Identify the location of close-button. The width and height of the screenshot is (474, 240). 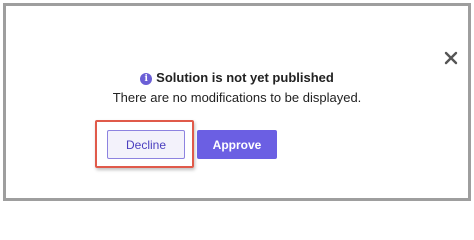
(451, 58).